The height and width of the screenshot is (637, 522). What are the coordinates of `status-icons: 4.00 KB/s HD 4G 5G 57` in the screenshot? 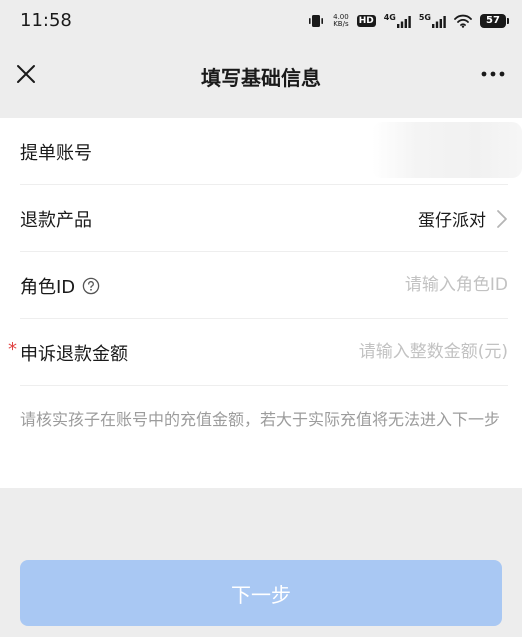 It's located at (408, 21).